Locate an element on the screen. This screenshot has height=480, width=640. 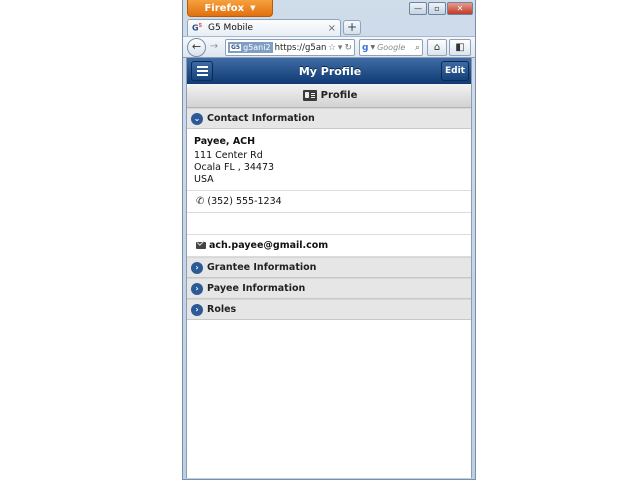
tab-close-icon: × is located at coordinates (334, 28).